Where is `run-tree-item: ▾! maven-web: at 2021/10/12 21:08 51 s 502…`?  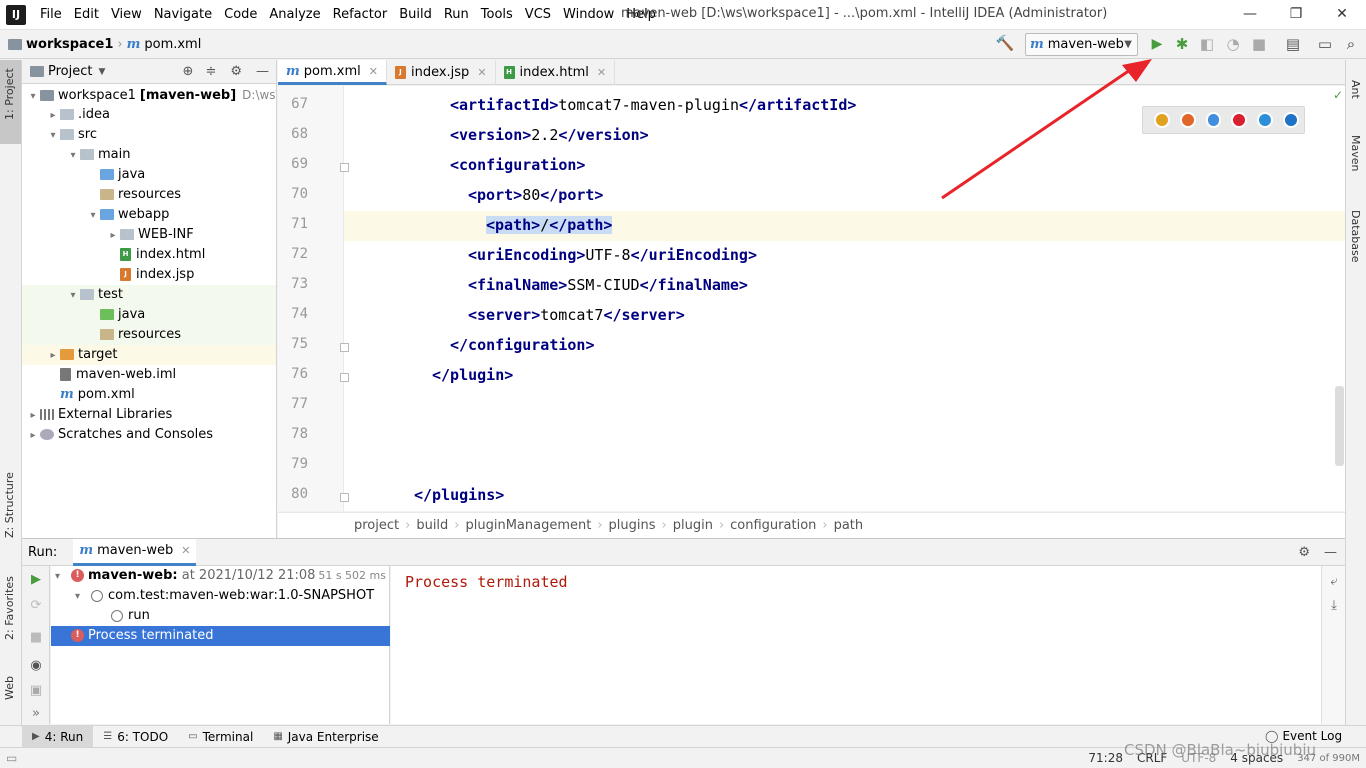
run-tree-item: ▾! maven-web: at 2021/10/12 21:08 51 s 502… is located at coordinates (220, 576).